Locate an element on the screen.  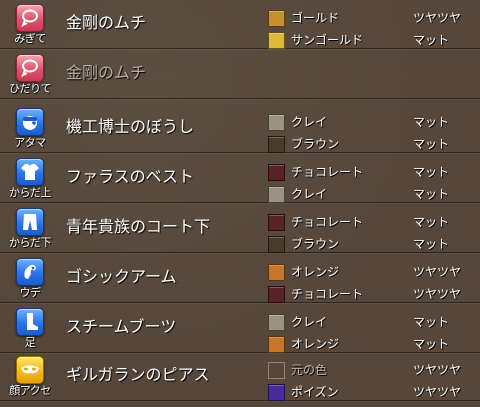
equipment-slot: アタマ is located at coordinates (30, 128).